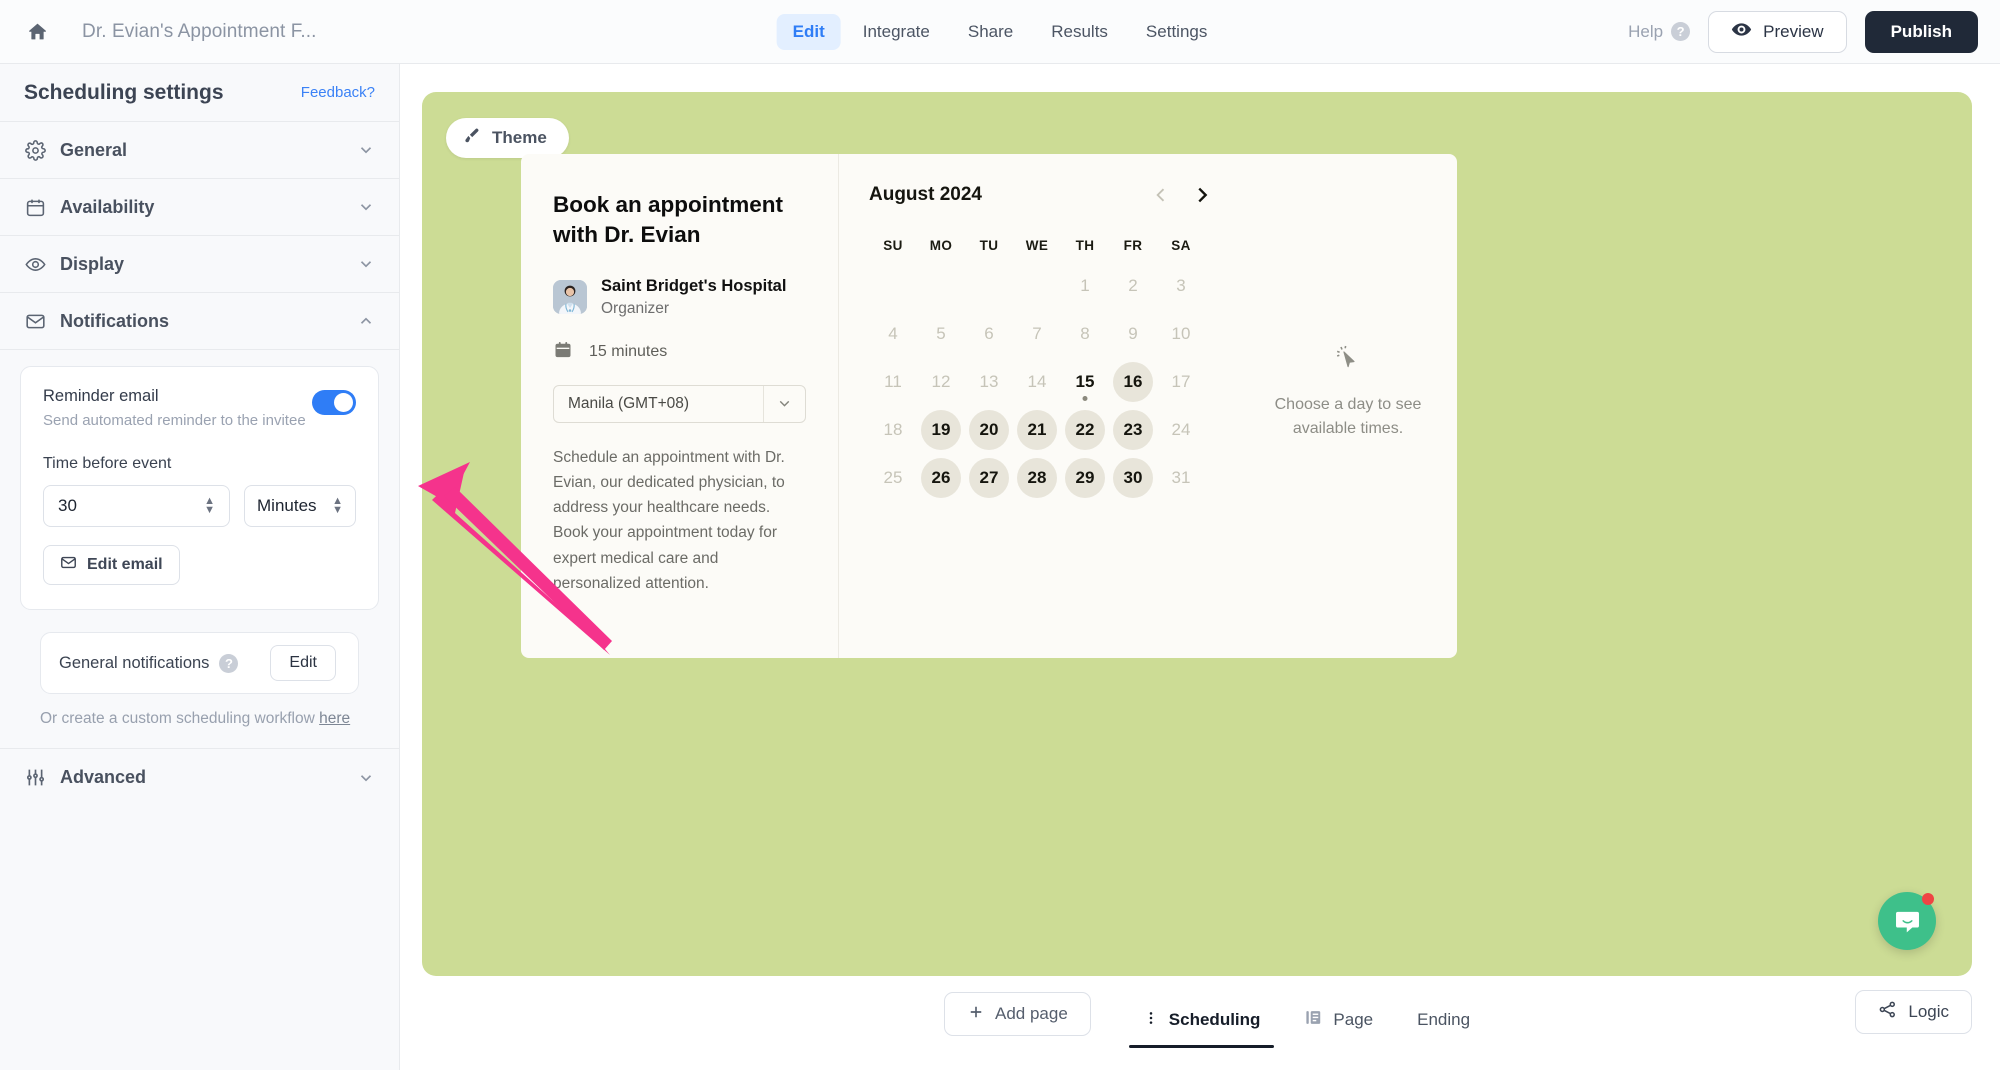 This screenshot has height=1070, width=2000. I want to click on tab-share: Share, so click(990, 32).